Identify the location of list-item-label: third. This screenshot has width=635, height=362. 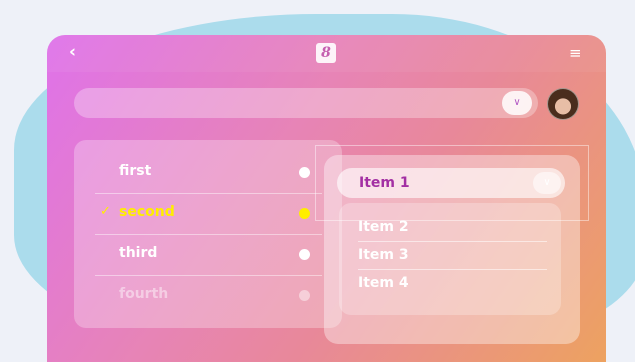
(138, 253).